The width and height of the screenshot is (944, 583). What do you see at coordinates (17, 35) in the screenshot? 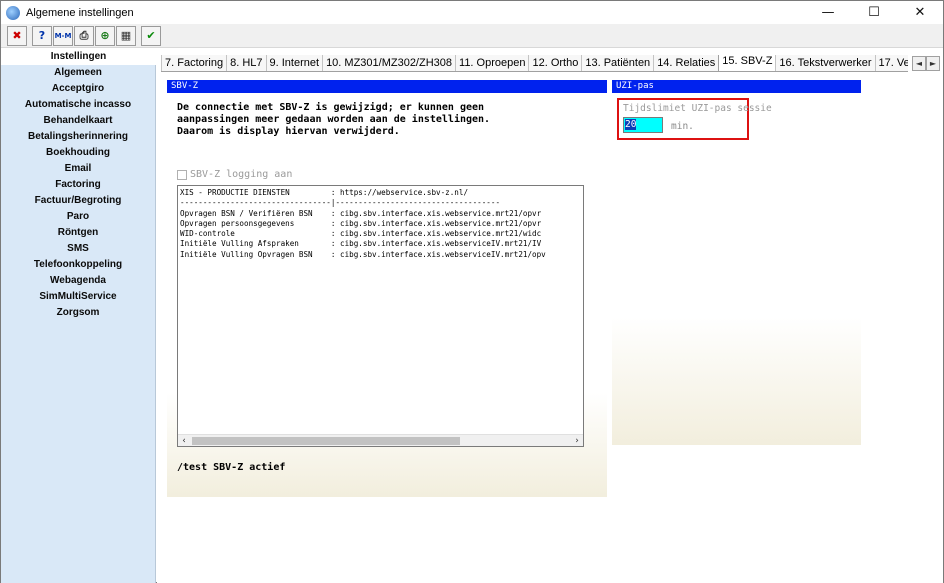
I see `close-x-icon: ✖` at bounding box center [17, 35].